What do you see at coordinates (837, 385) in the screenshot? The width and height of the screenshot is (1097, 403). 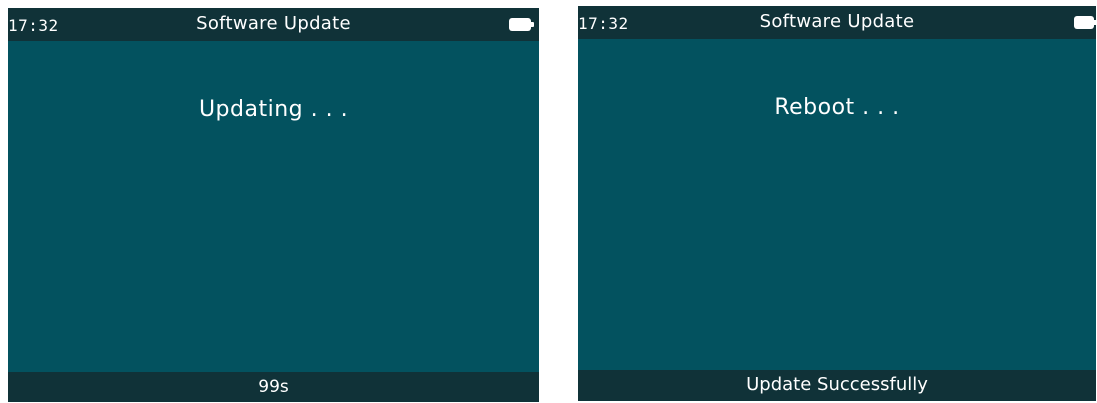 I see `result-footer: Update Successfully` at bounding box center [837, 385].